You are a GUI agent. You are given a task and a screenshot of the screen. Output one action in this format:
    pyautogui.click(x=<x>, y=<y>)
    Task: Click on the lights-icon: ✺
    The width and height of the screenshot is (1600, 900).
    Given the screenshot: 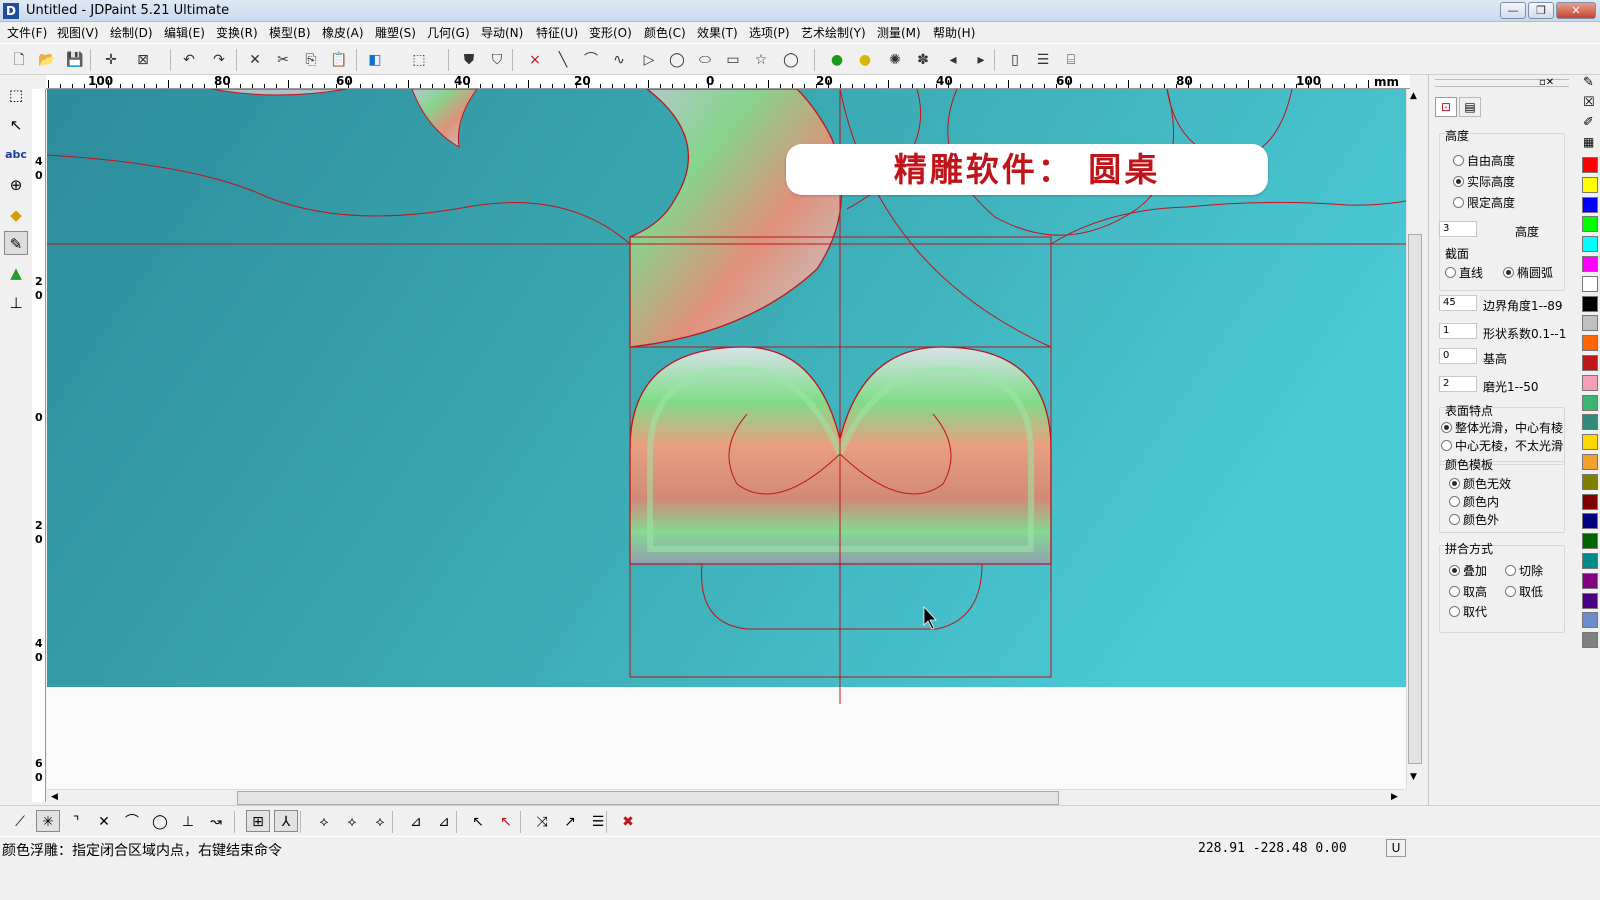 What is the action you would take?
    pyautogui.click(x=895, y=60)
    